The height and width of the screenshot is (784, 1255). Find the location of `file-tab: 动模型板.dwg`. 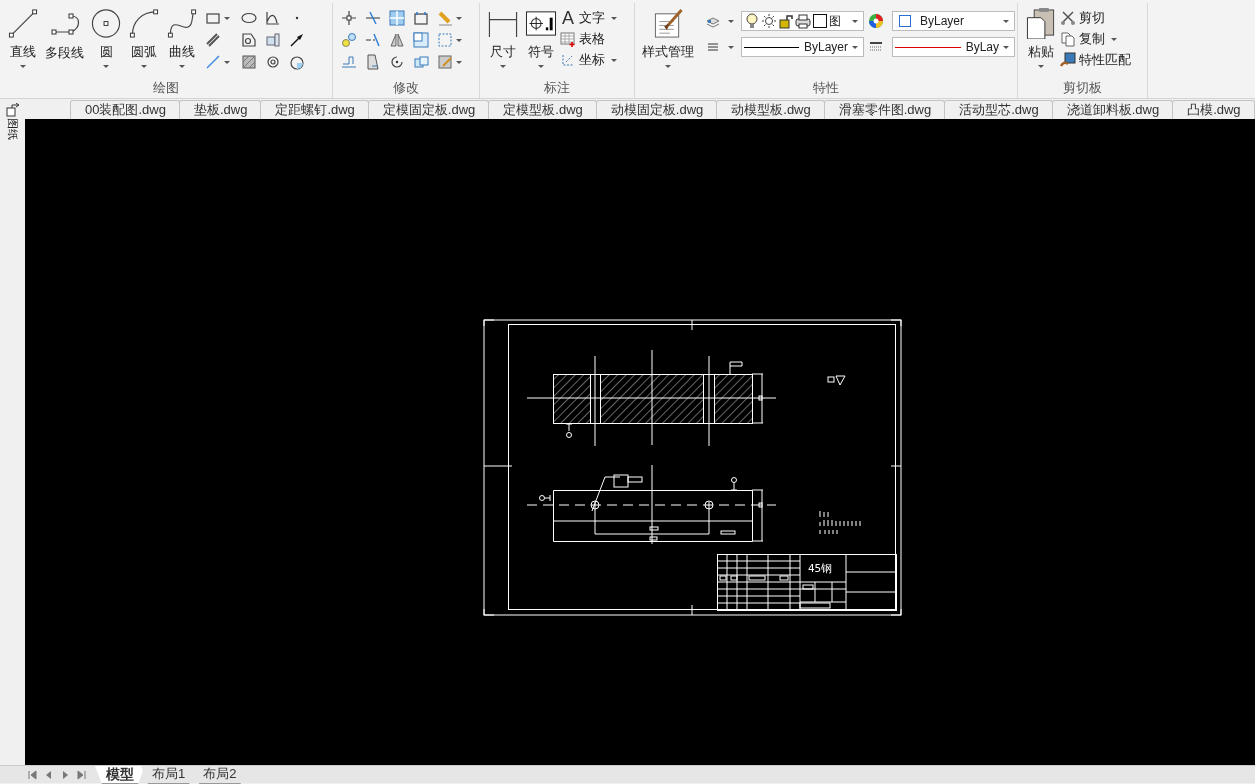

file-tab: 动模型板.dwg is located at coordinates (770, 109).